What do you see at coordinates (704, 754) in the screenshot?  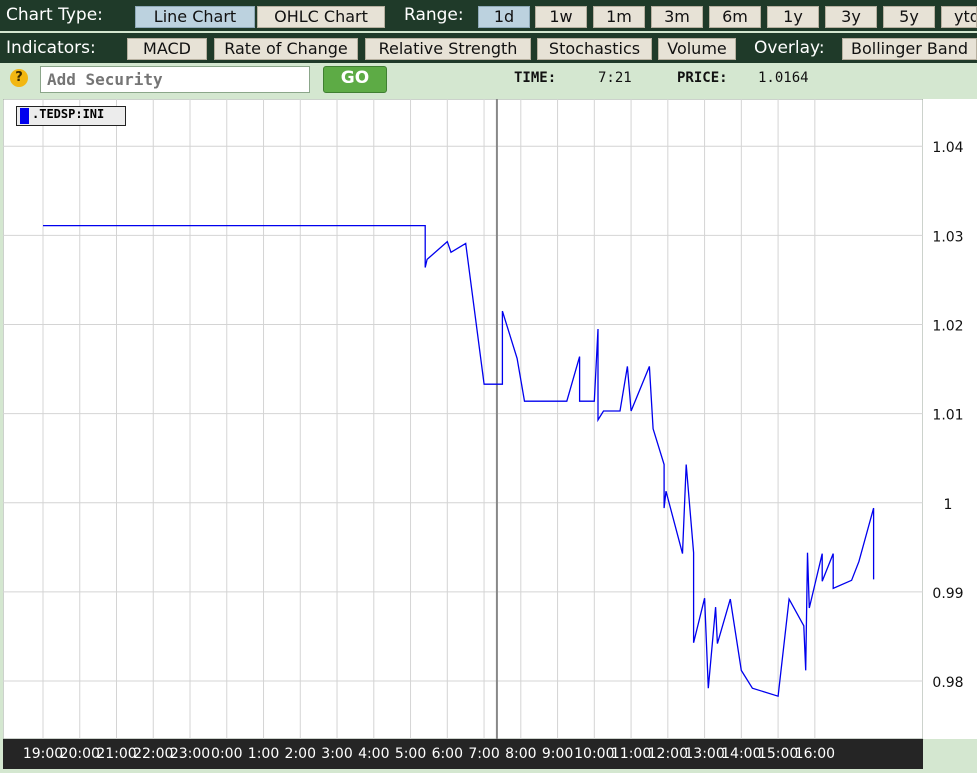 I see `x-tick-label: 13:00` at bounding box center [704, 754].